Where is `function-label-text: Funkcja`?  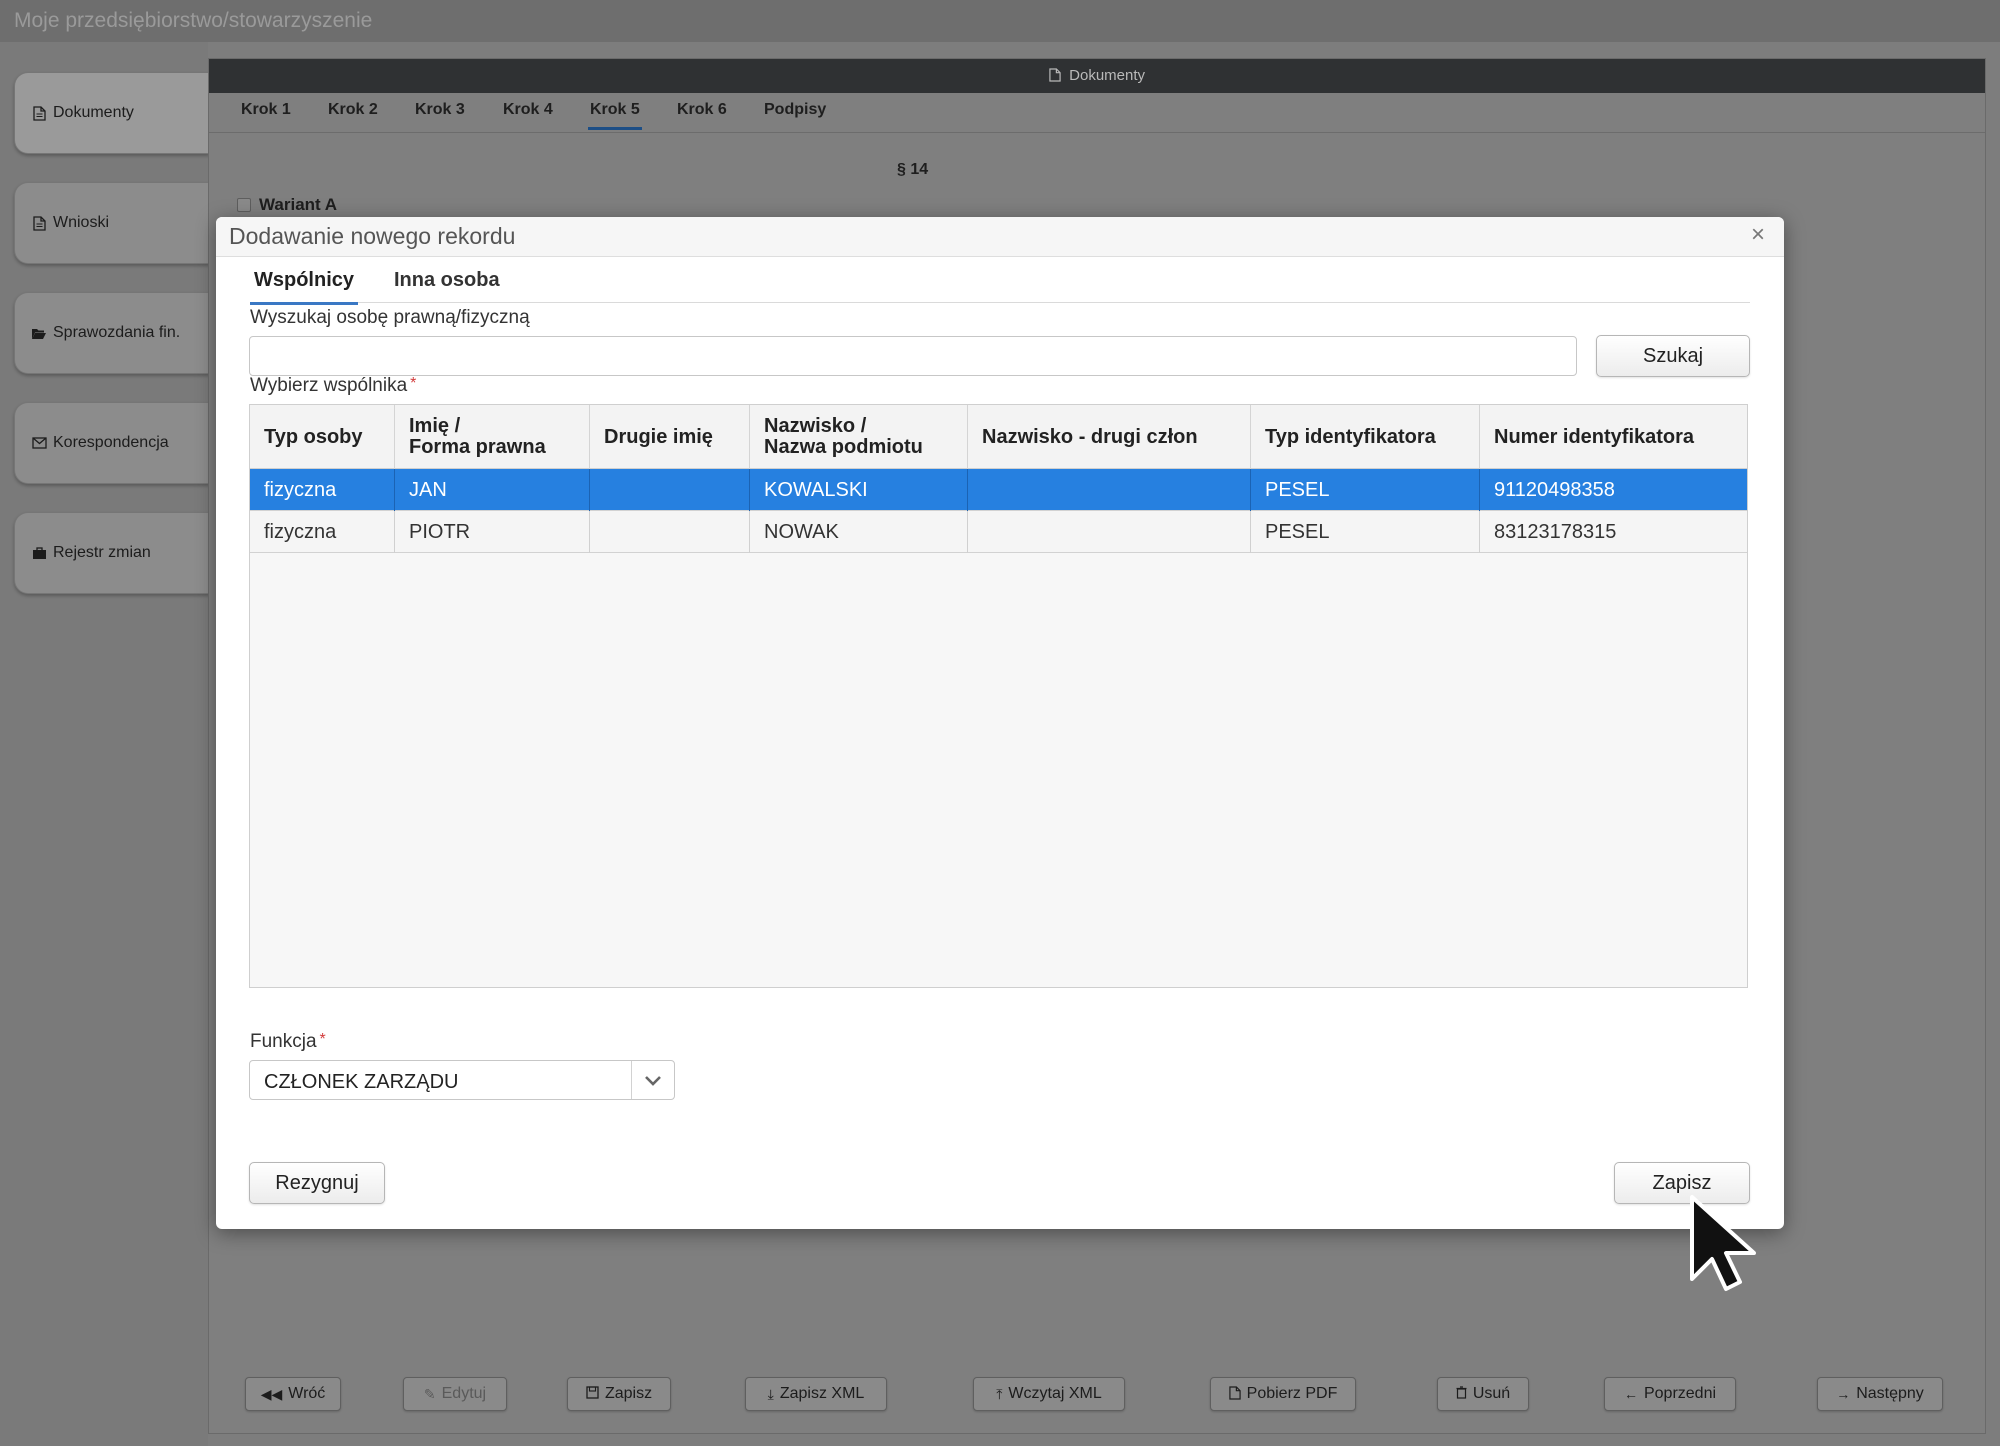
function-label-text: Funkcja is located at coordinates (283, 1041).